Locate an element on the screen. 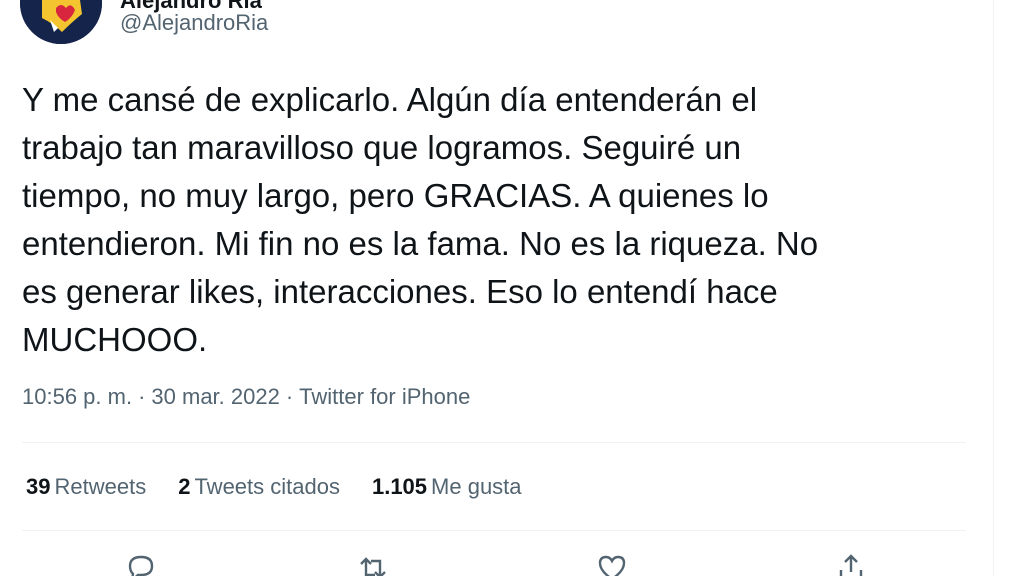  tweet-date: 30 mar. 2022 is located at coordinates (215, 396).